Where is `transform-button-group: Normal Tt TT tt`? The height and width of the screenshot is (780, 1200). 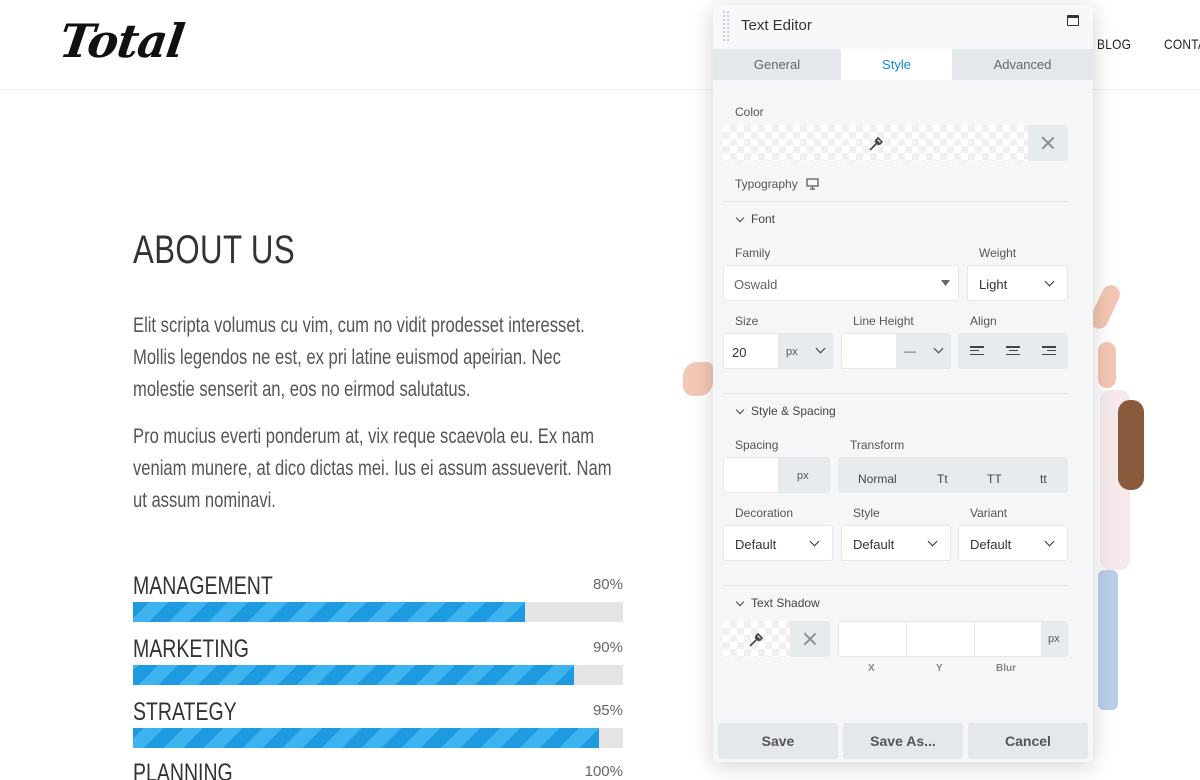
transform-button-group: Normal Tt TT tt is located at coordinates (953, 475).